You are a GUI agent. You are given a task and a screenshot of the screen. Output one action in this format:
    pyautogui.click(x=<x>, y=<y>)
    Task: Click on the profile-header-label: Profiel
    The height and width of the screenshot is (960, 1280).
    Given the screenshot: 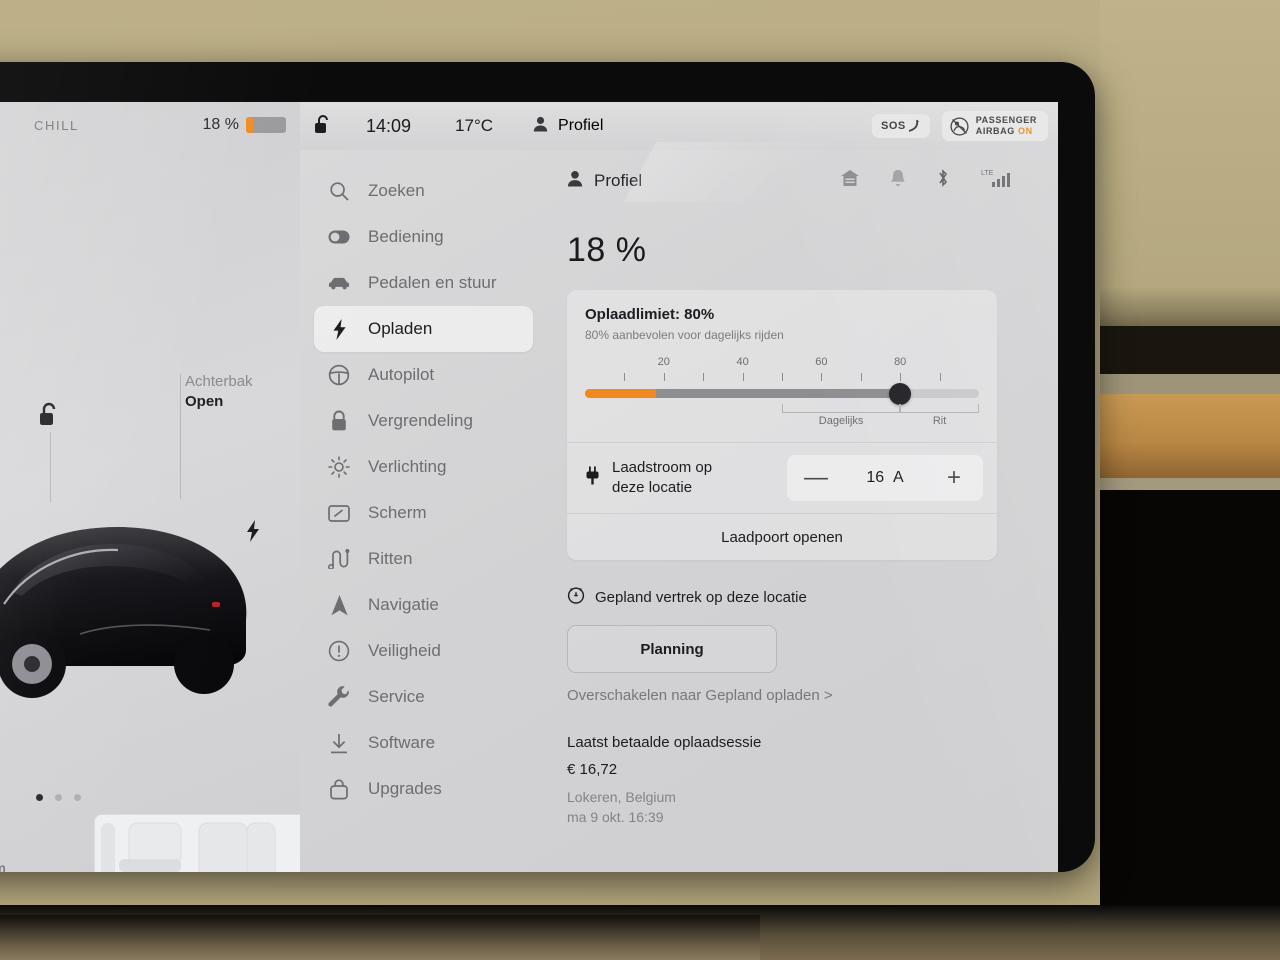 What is the action you would take?
    pyautogui.click(x=618, y=180)
    